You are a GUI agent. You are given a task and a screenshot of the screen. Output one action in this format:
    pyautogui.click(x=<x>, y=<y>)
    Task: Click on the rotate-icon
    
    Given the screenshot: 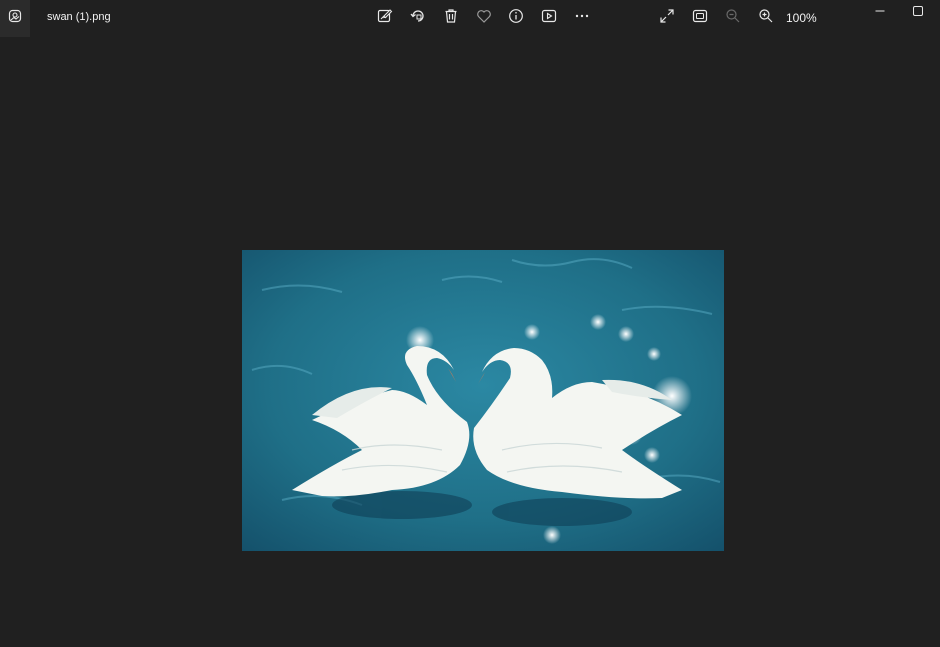 What is the action you would take?
    pyautogui.click(x=418, y=18)
    